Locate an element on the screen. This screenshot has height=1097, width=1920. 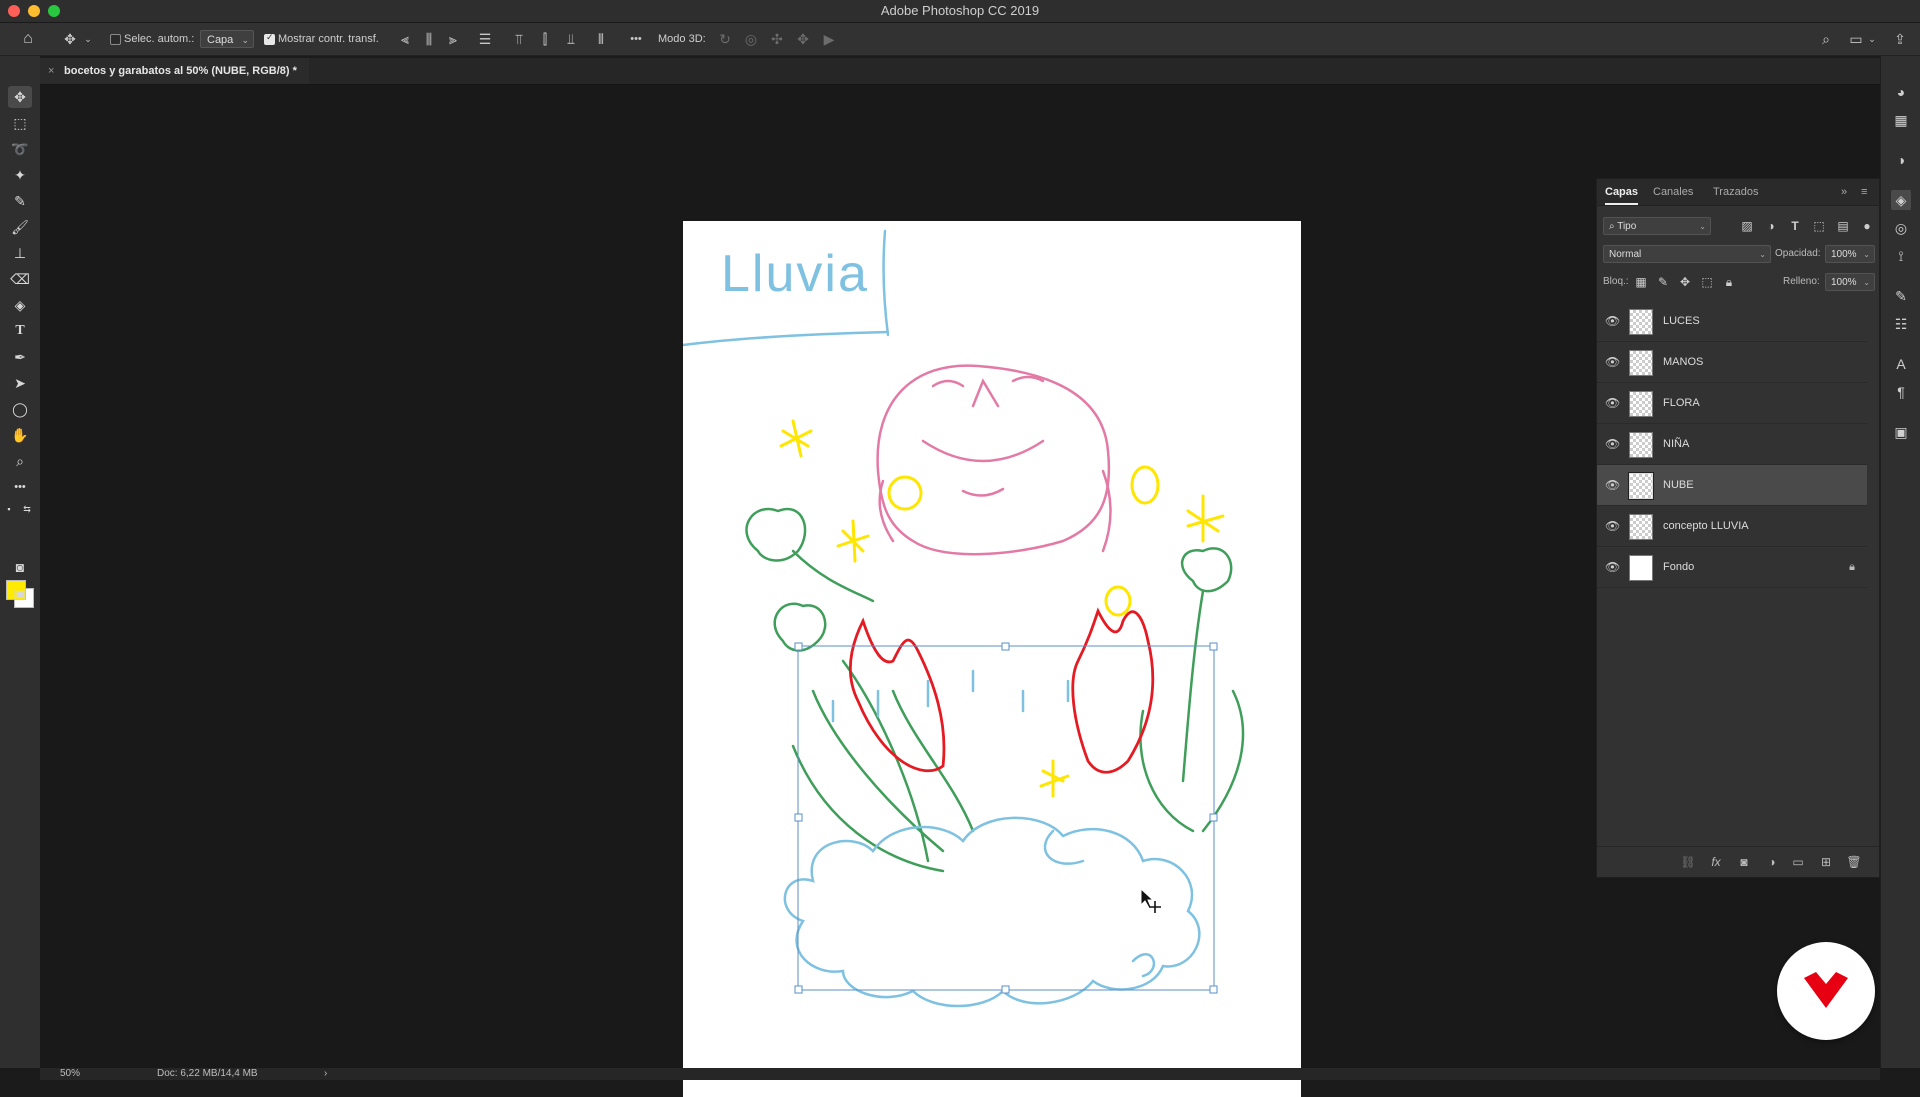
align-center-icon: ⫼ is located at coordinates (429, 39).